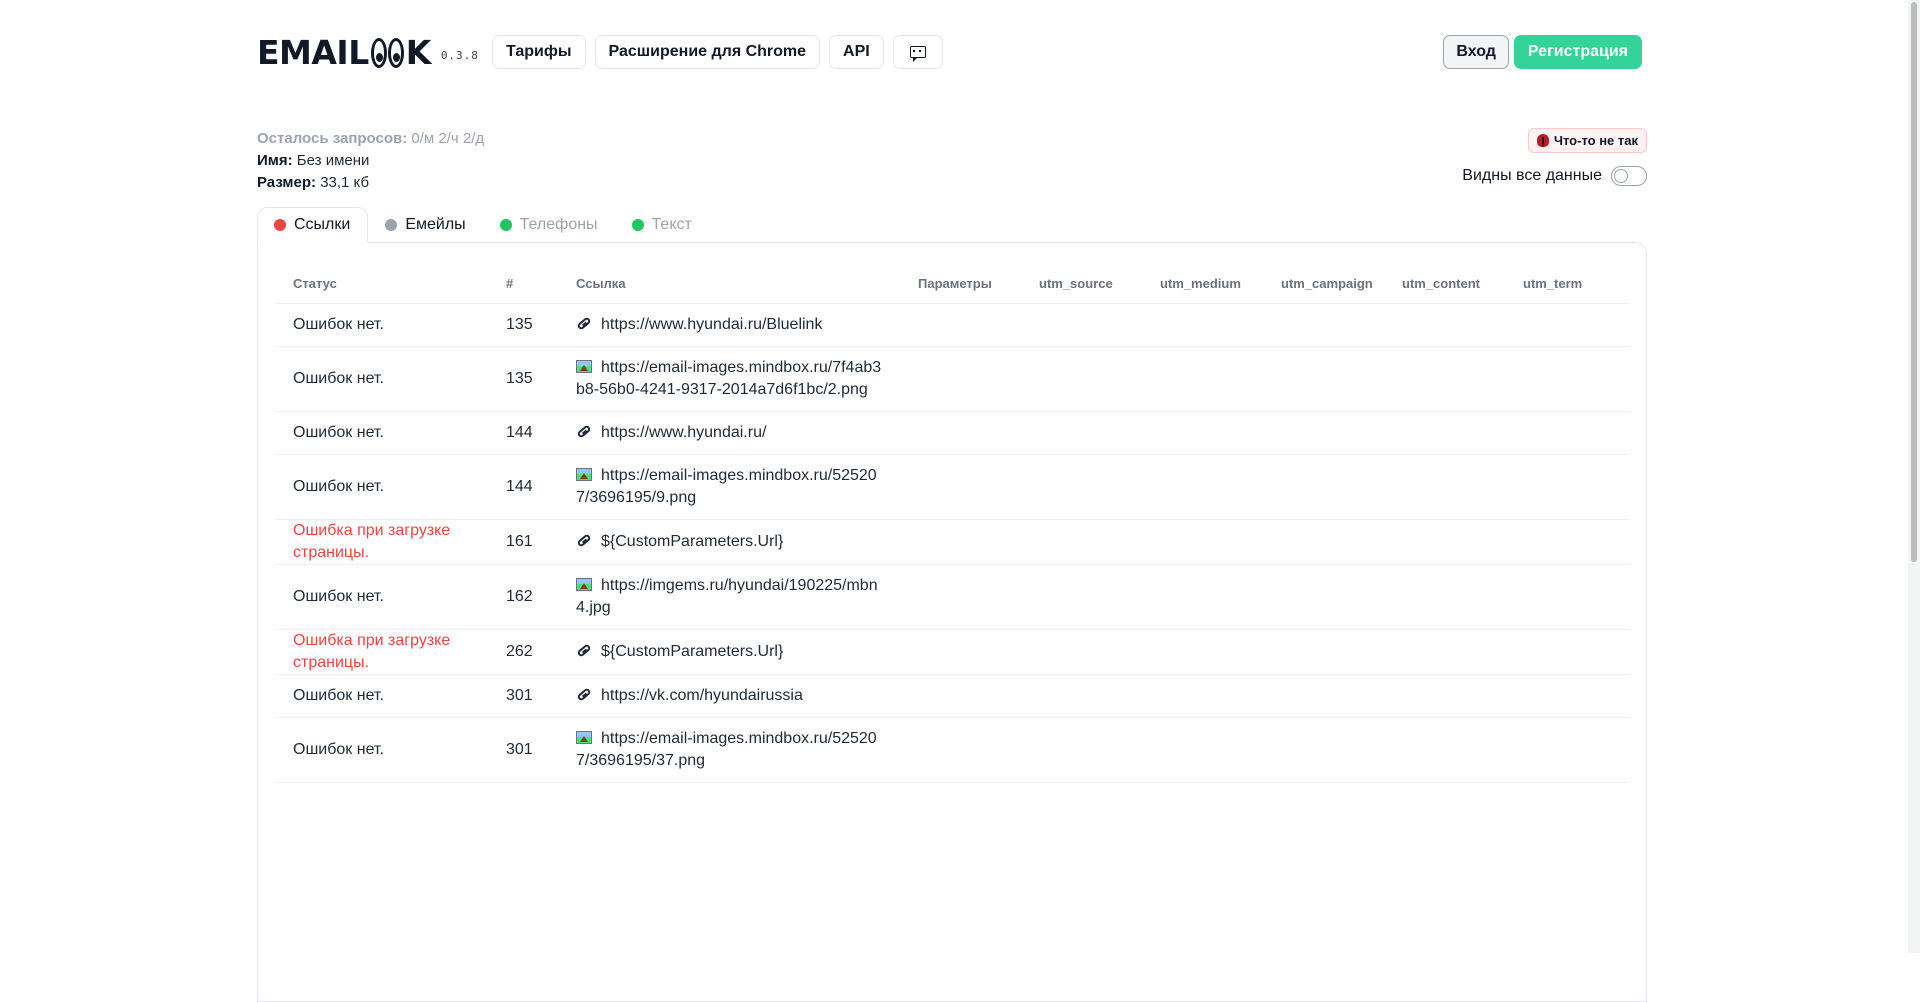 The image size is (1920, 1002). Describe the element at coordinates (287, 182) in the screenshot. I see `size-label: Размер:` at that location.